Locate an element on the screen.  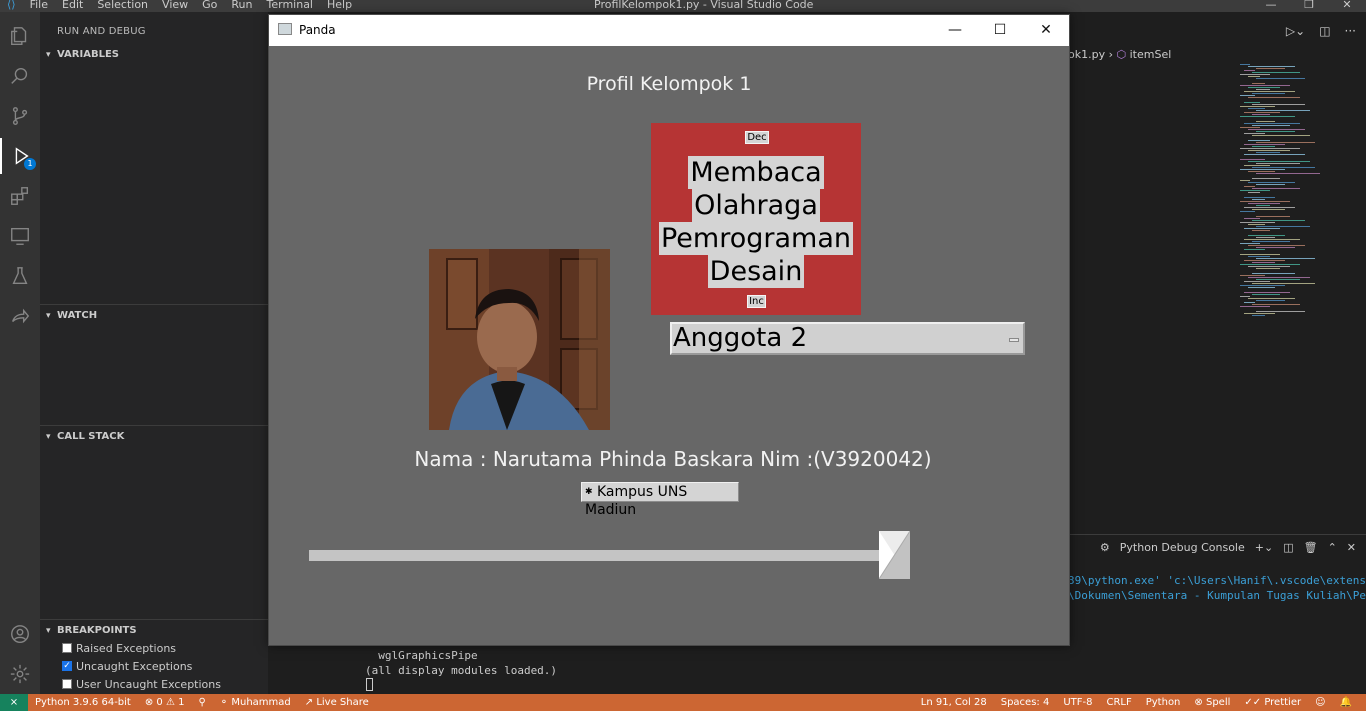
chevron-down-icon: ▾ is located at coordinates (48, 316).